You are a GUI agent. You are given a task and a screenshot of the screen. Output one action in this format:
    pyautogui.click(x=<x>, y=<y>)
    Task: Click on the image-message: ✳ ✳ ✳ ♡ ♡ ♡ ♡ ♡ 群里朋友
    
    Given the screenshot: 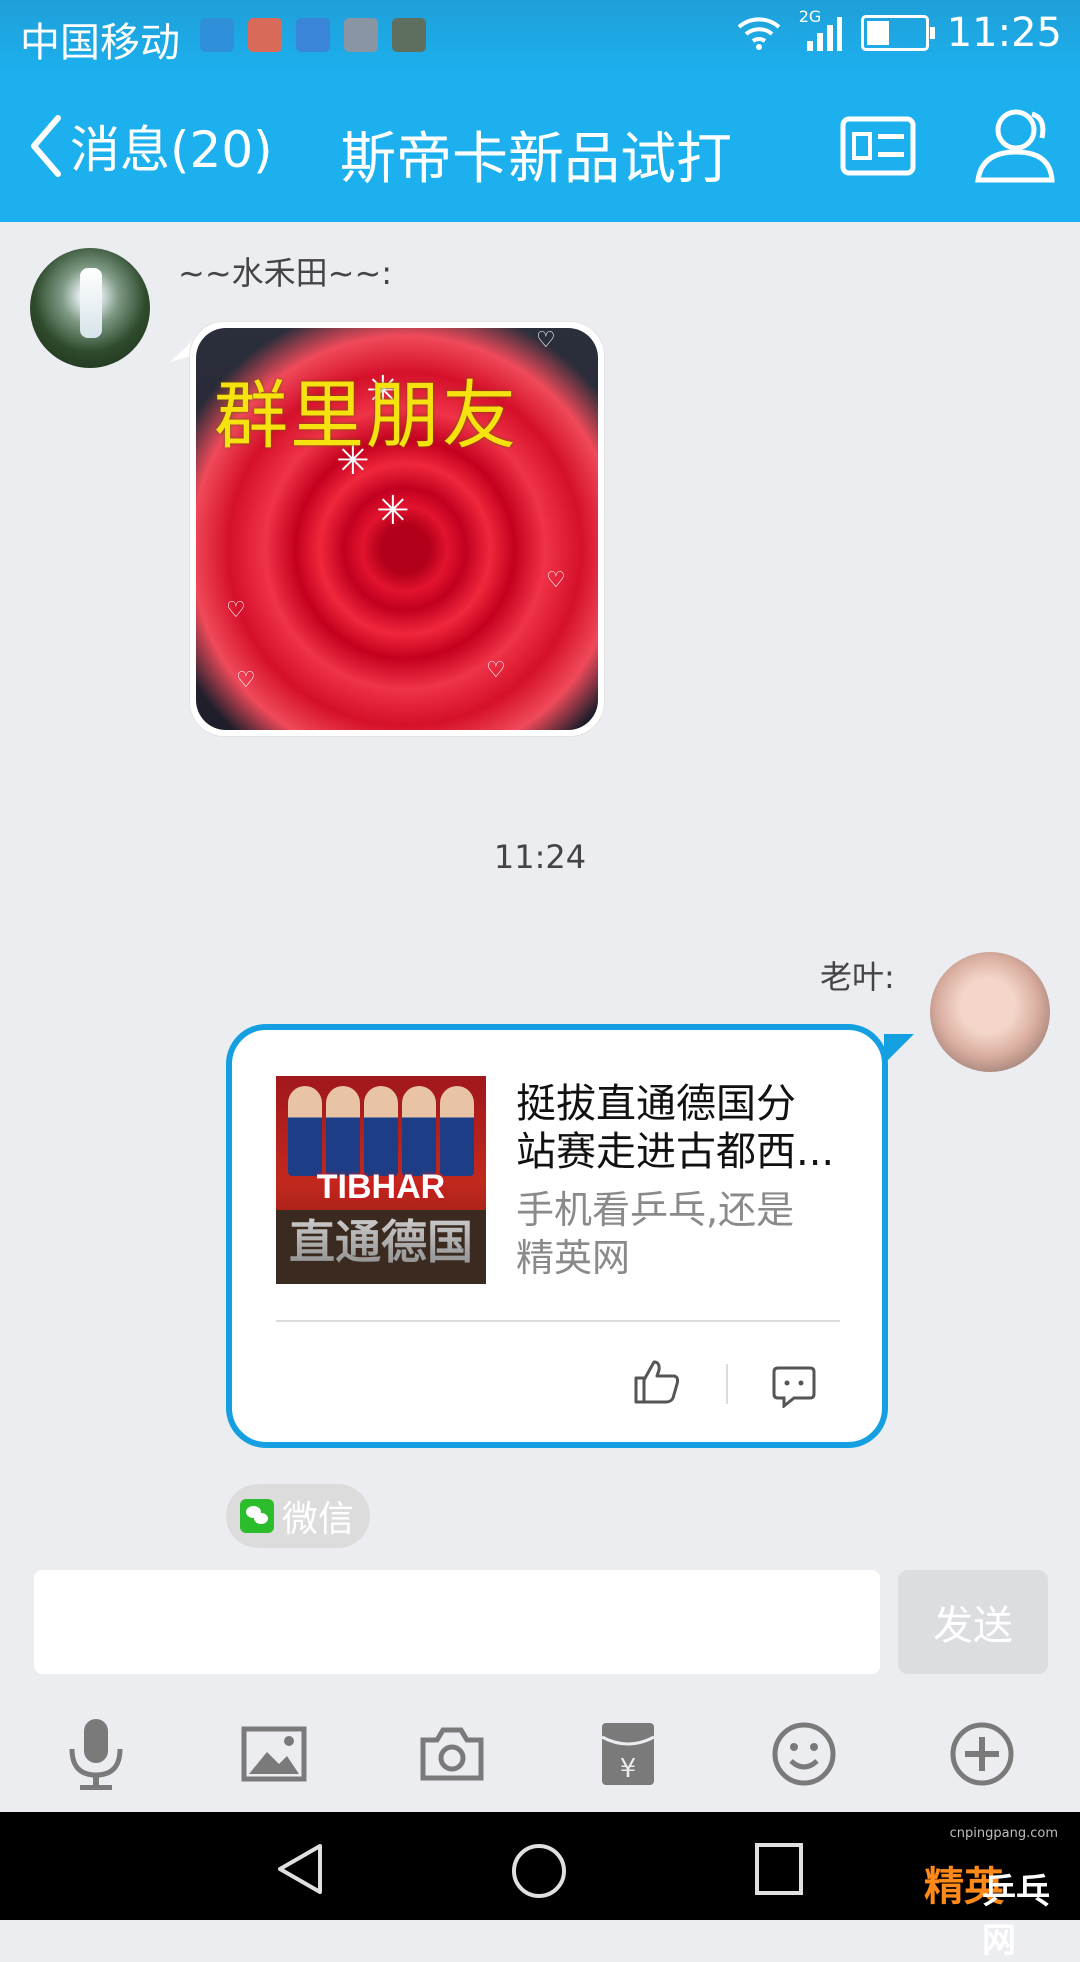 What is the action you would take?
    pyautogui.click(x=397, y=529)
    